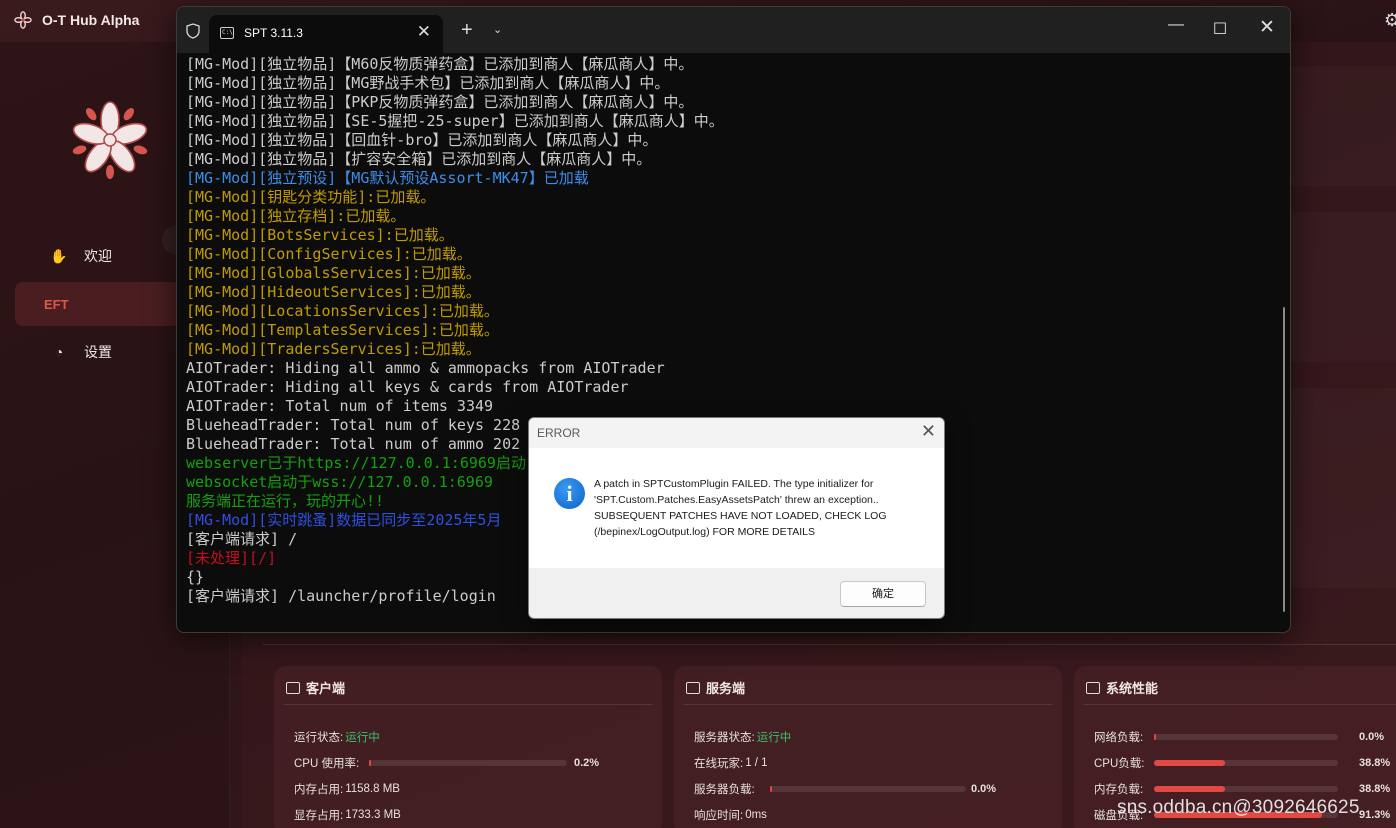 The image size is (1396, 828). I want to click on palette-icon: ◔, so click(59, 352).